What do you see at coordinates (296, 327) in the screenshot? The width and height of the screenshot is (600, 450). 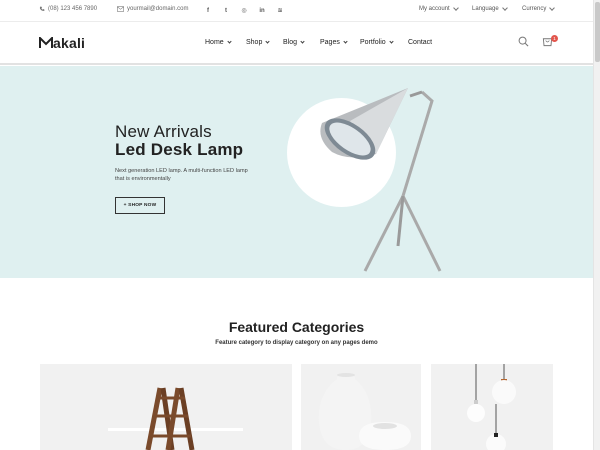 I see `featured-categories-title: Featured Categories` at bounding box center [296, 327].